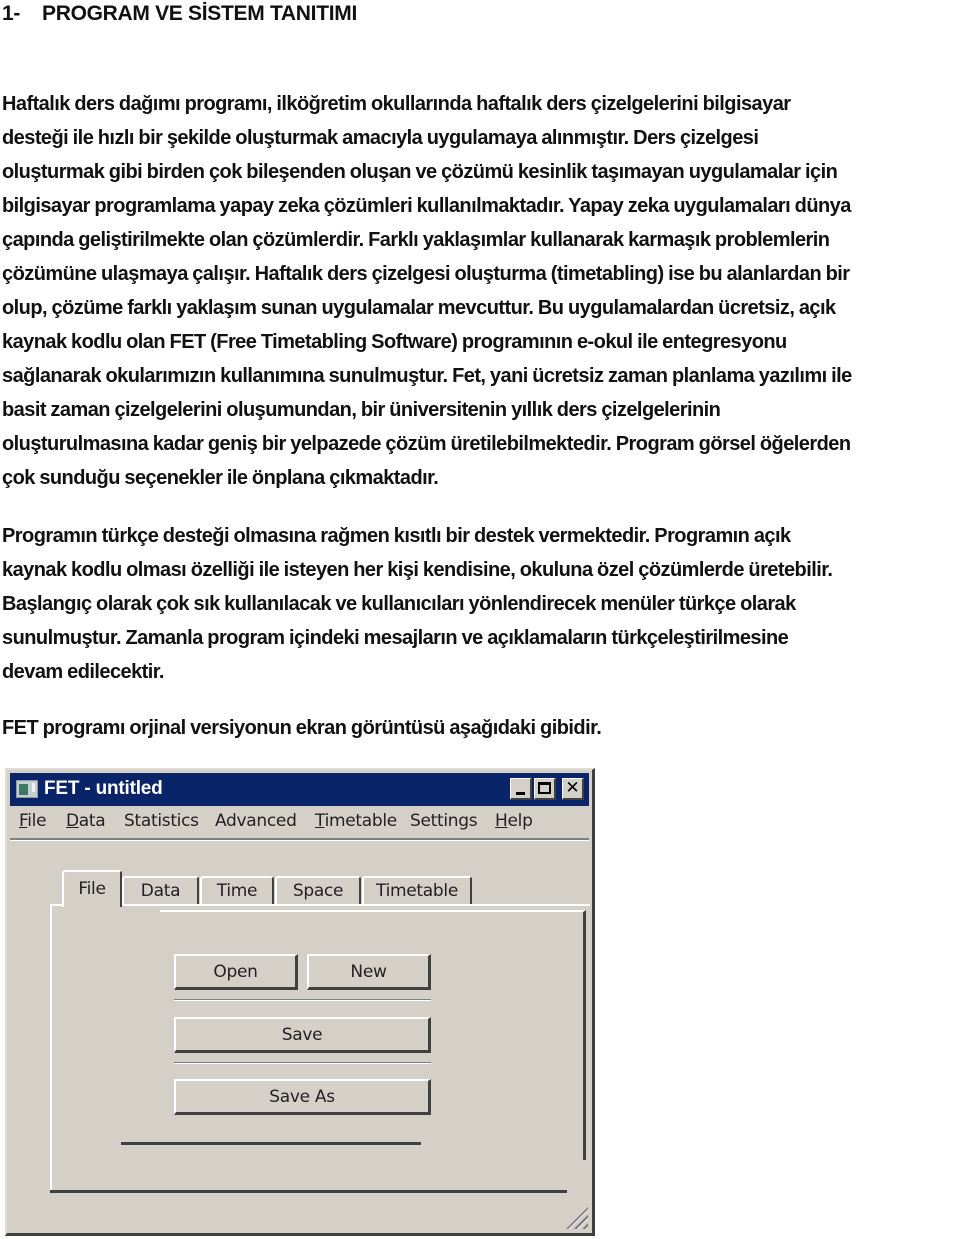  I want to click on close-button: ✕, so click(573, 789).